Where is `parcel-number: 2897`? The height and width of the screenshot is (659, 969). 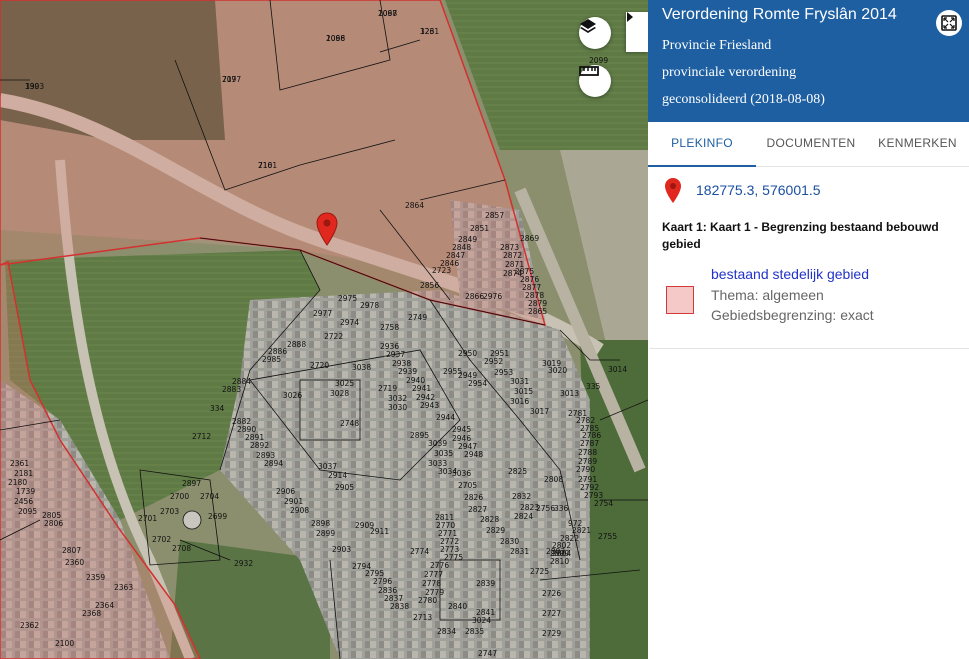
parcel-number: 2897 is located at coordinates (192, 483).